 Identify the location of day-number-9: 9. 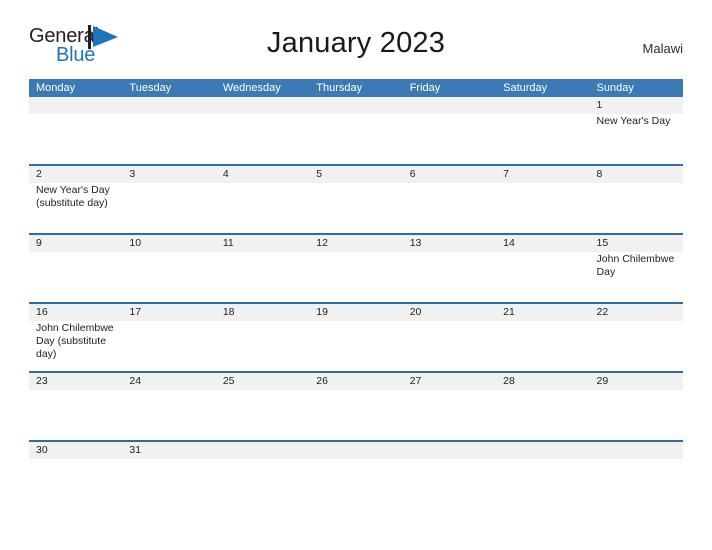
(75, 243).